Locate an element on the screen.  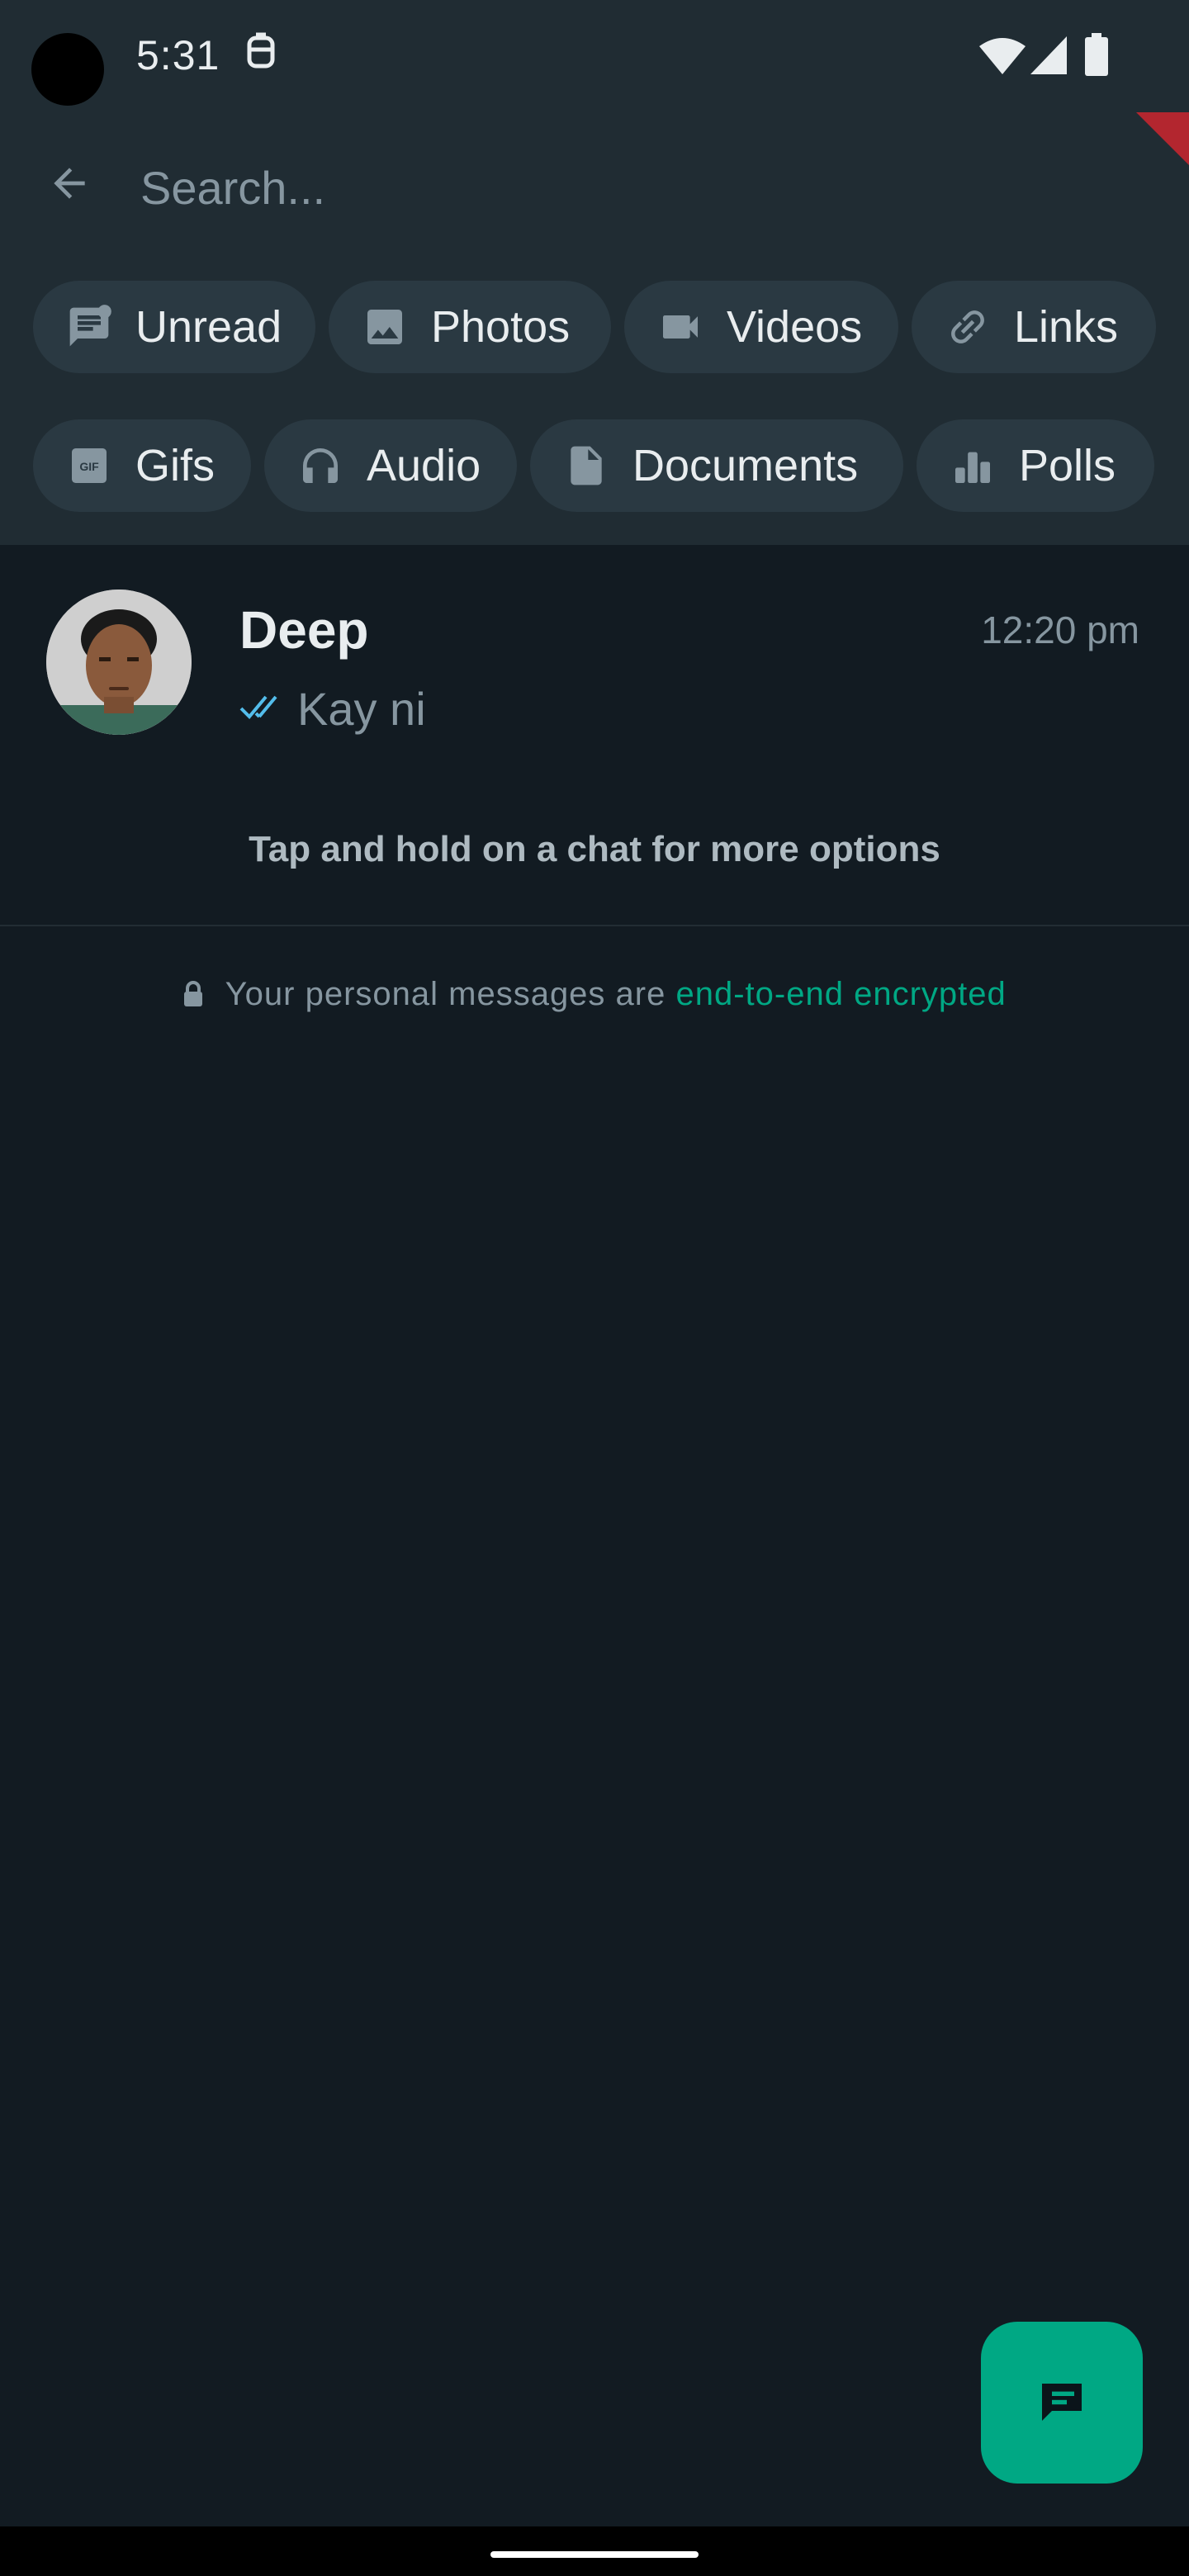
chat-last-message: Kay ni is located at coordinates (361, 709).